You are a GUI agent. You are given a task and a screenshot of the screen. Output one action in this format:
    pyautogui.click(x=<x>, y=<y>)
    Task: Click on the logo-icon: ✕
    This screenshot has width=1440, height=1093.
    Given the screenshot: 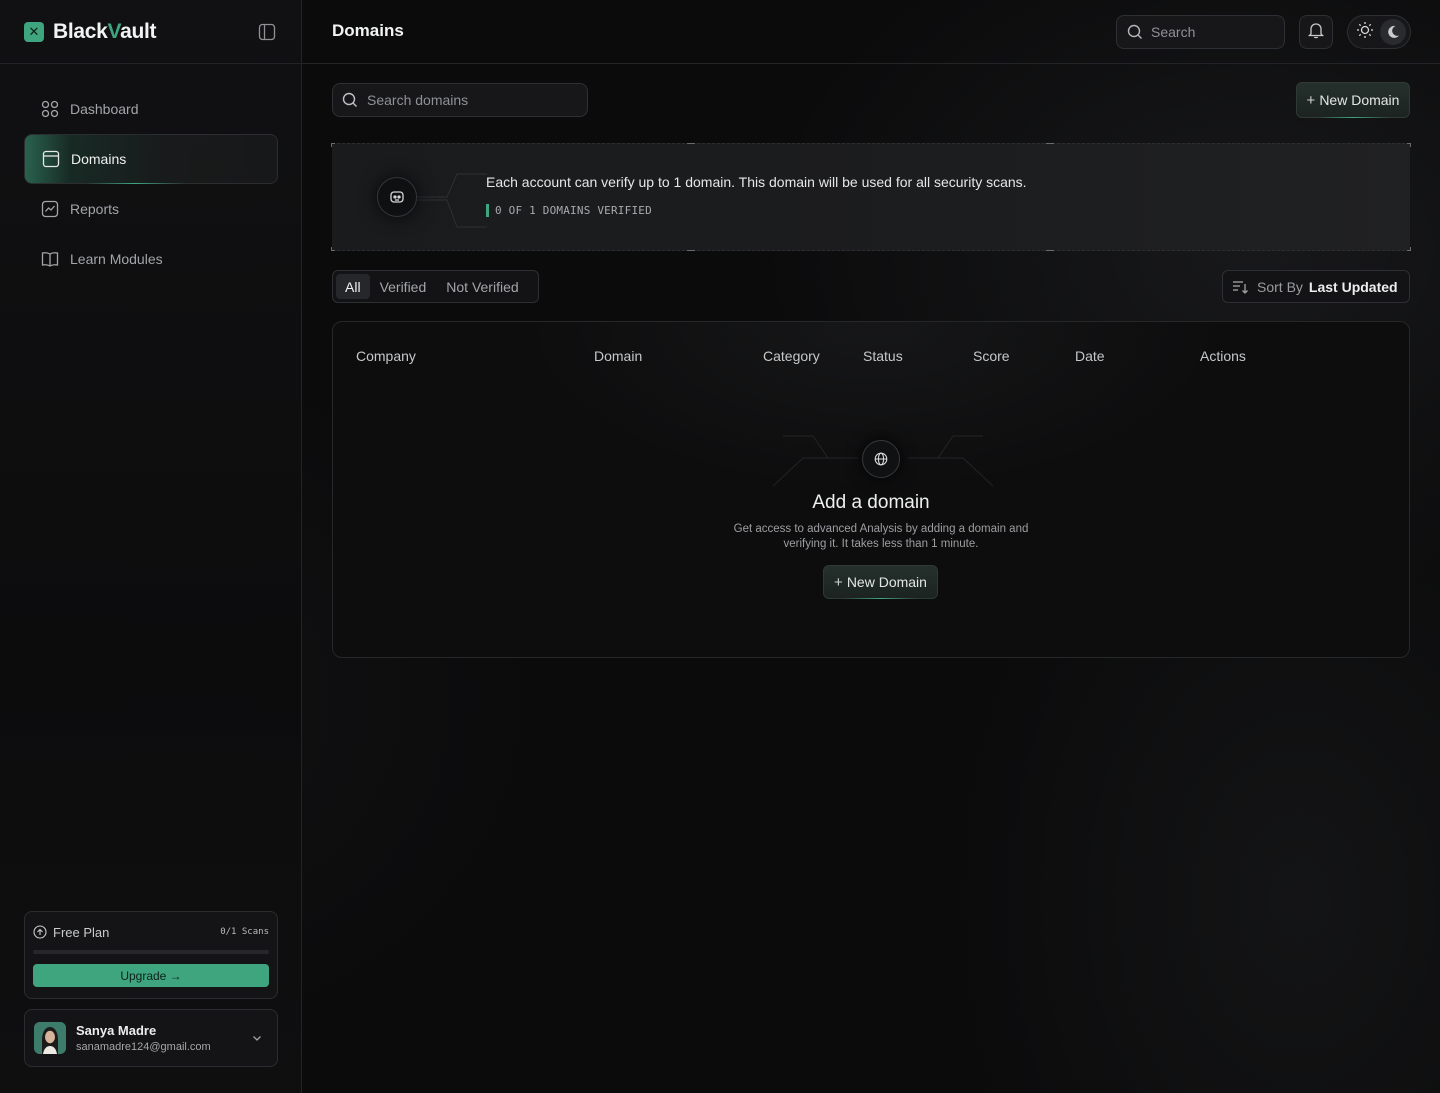 What is the action you would take?
    pyautogui.click(x=34, y=31)
    